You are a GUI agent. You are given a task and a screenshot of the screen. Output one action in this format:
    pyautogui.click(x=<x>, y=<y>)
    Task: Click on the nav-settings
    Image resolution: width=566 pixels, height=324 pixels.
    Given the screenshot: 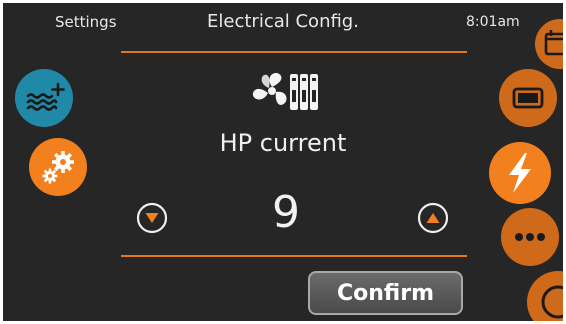 What is the action you would take?
    pyautogui.click(x=58, y=167)
    